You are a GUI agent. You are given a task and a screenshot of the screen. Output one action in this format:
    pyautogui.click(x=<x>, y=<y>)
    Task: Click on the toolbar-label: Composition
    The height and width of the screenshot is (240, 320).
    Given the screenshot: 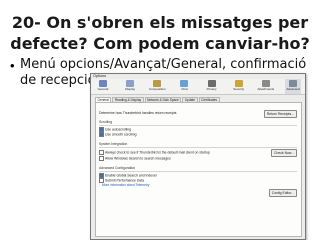 What is the action you would take?
    pyautogui.click(x=157, y=89)
    